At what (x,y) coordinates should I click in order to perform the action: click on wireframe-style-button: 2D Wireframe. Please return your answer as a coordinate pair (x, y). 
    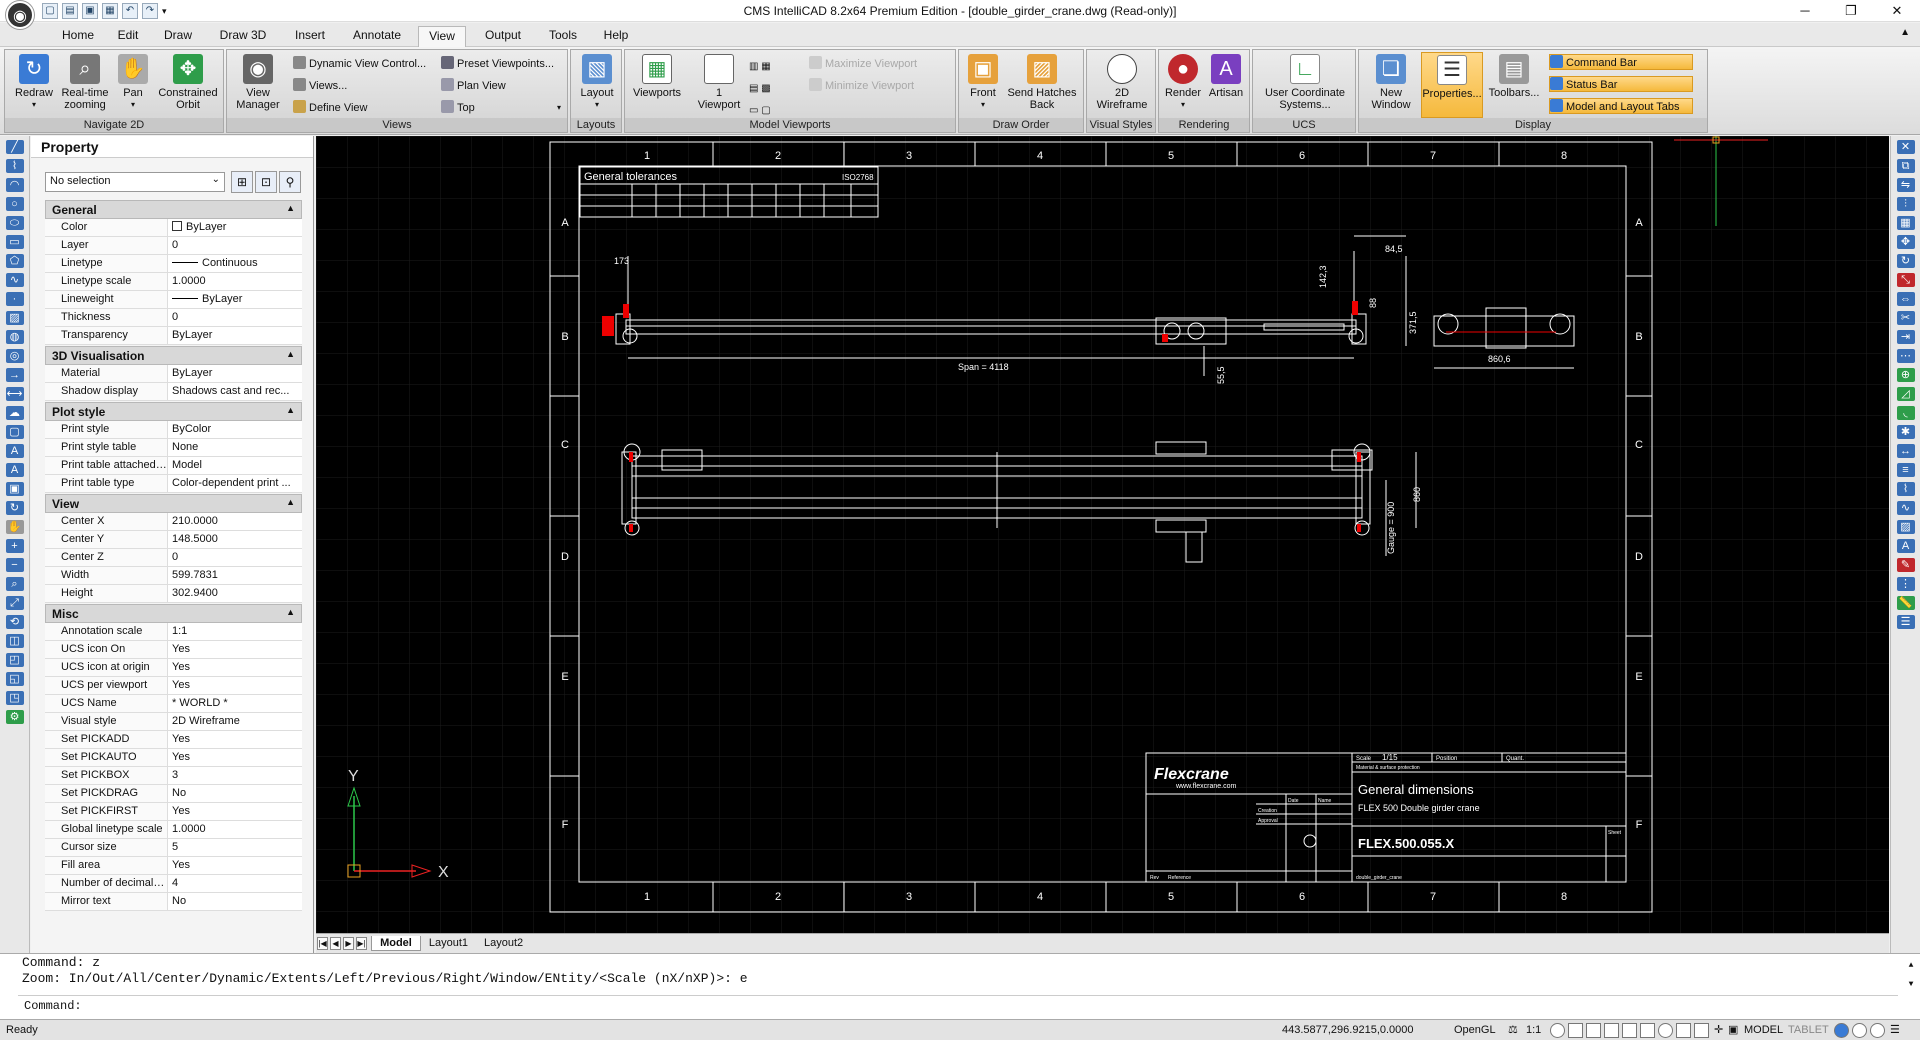
    Looking at the image, I should click on (1122, 82).